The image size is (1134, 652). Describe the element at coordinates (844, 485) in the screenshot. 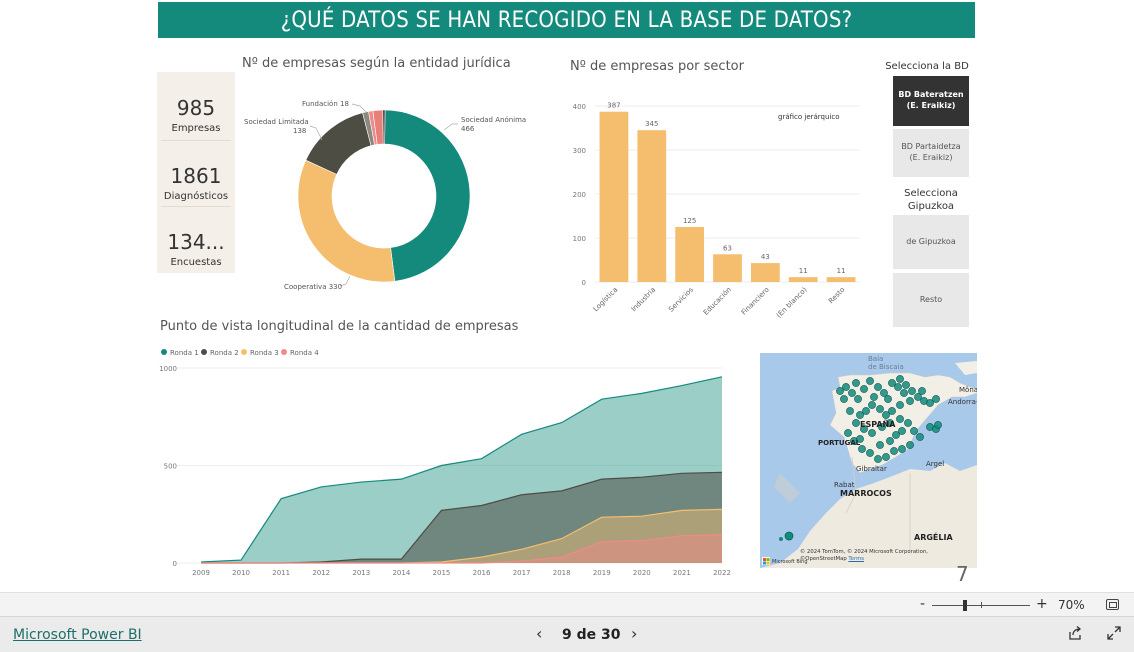

I see `map-label-rabat: Rabat` at that location.